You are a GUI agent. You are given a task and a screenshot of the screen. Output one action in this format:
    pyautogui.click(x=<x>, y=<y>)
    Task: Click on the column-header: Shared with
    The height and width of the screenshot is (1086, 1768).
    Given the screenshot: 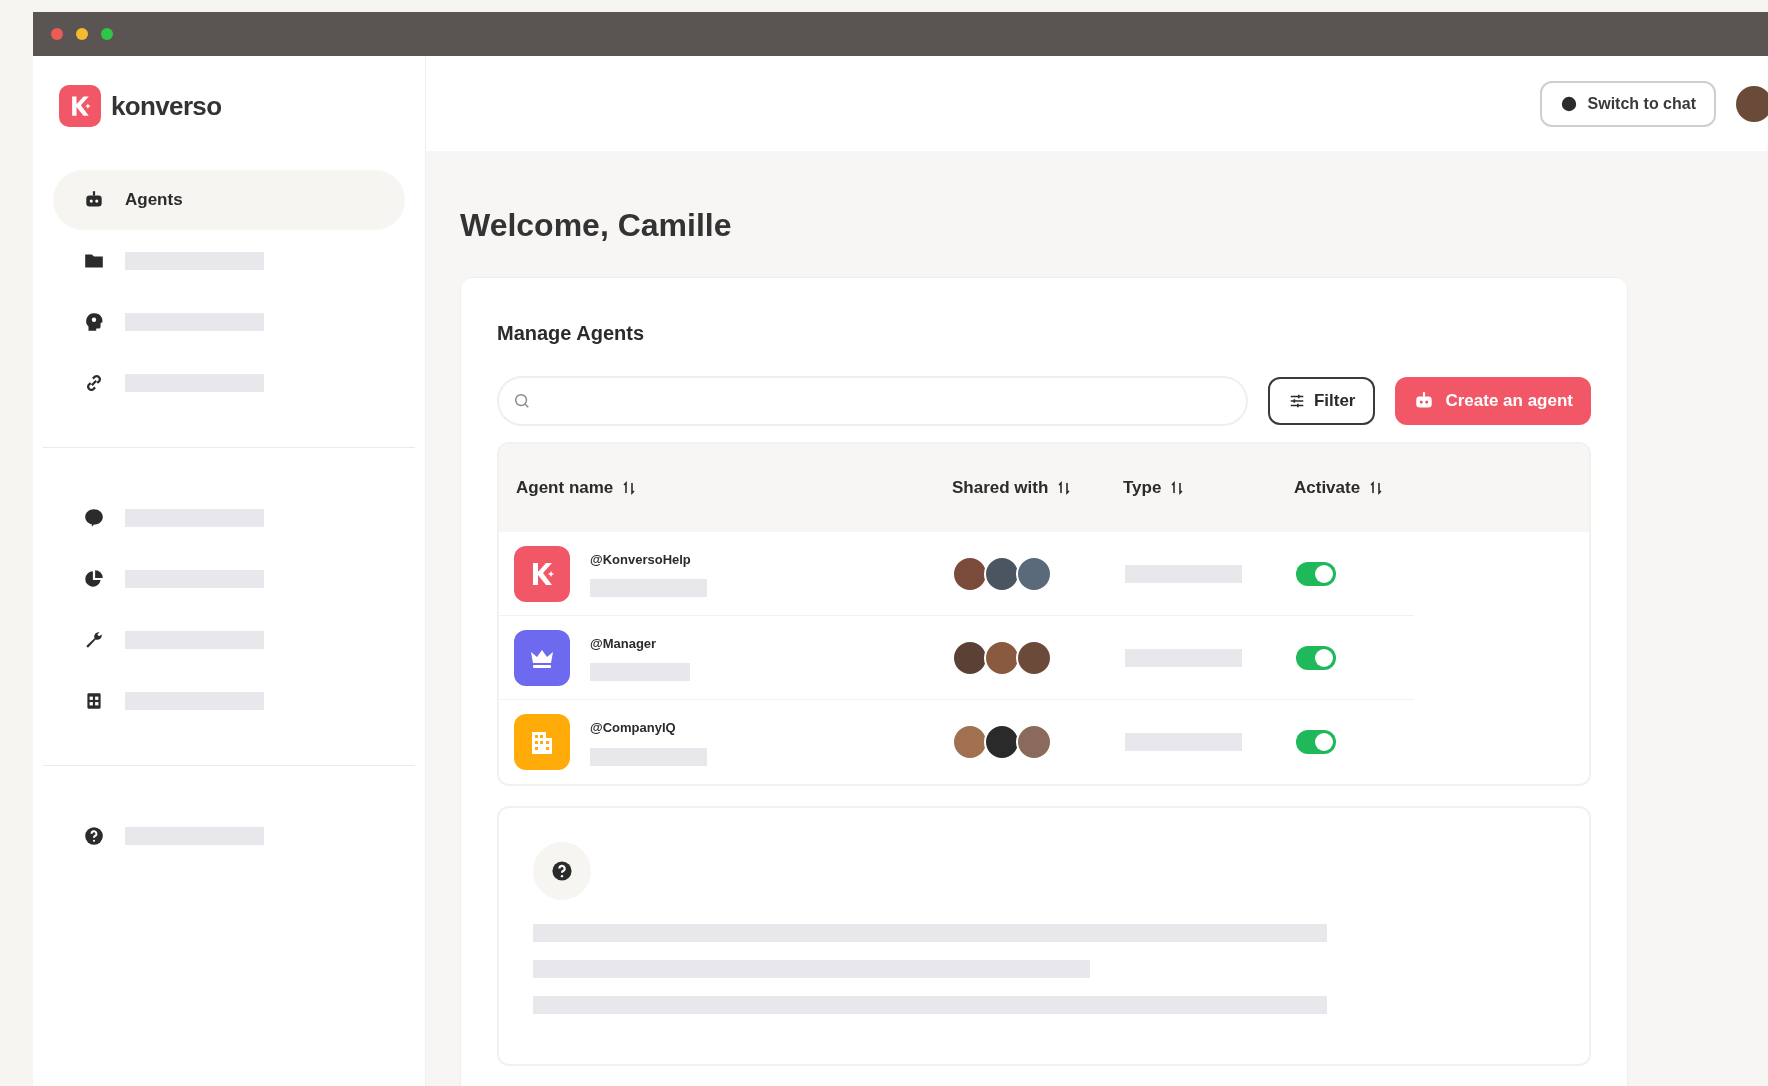 What is the action you would take?
    pyautogui.click(x=1000, y=488)
    